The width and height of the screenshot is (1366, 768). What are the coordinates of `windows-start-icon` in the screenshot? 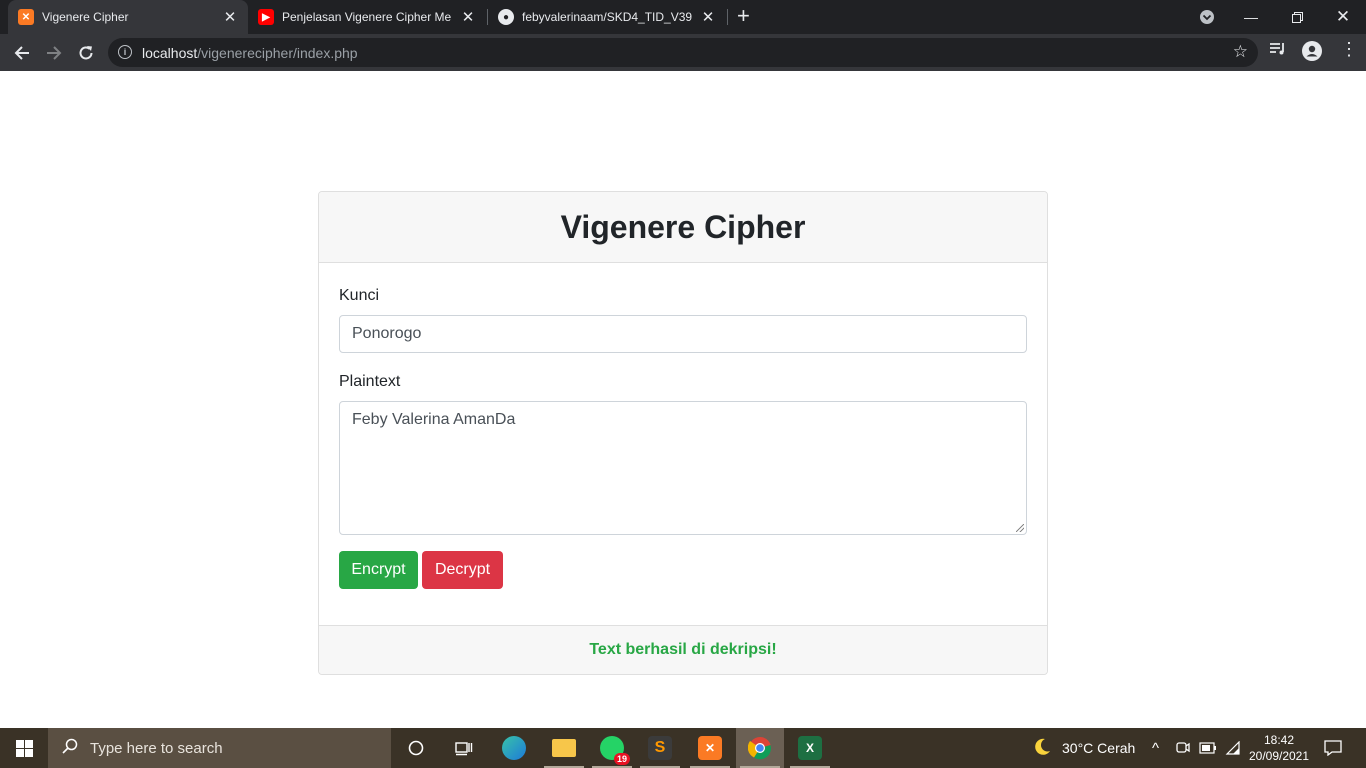 It's located at (24, 748).